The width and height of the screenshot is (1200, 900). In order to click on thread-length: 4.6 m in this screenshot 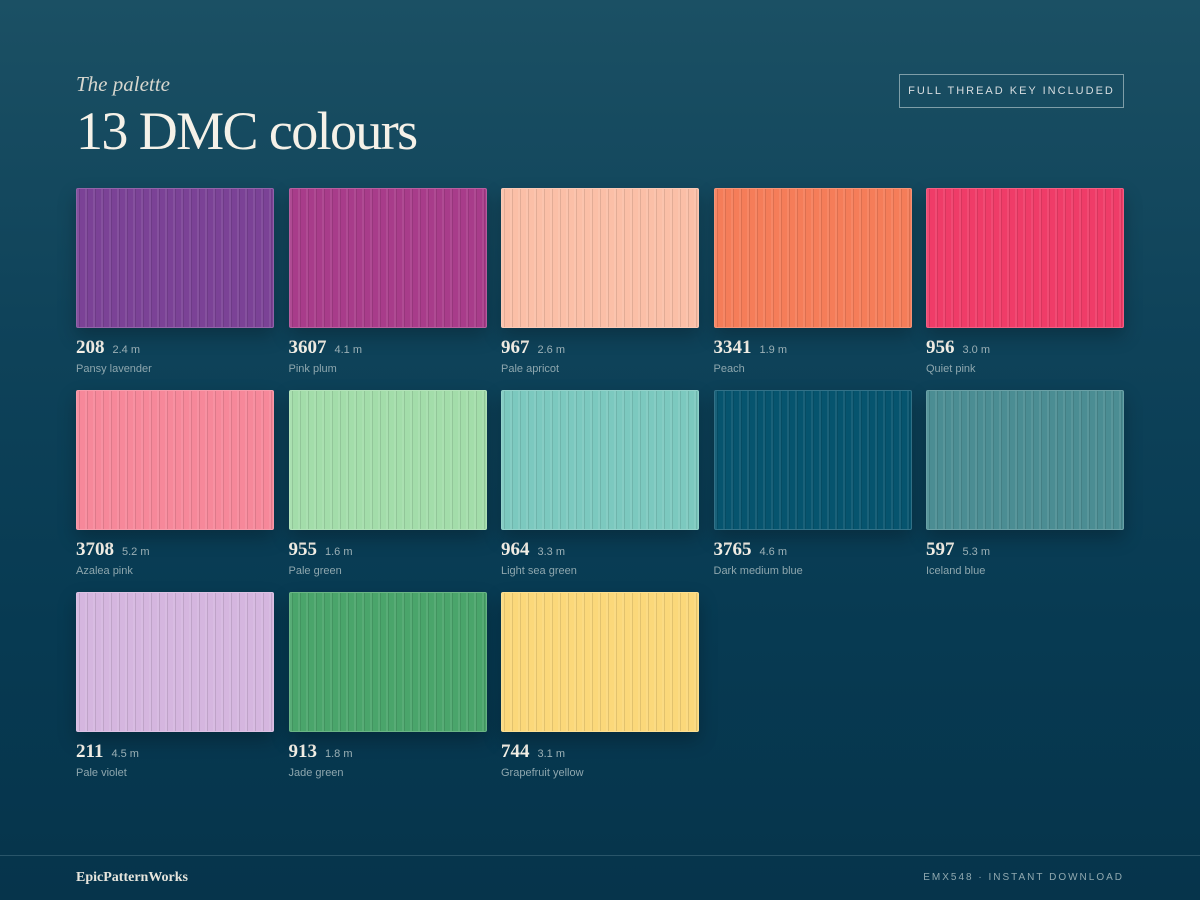, I will do `click(773, 552)`.